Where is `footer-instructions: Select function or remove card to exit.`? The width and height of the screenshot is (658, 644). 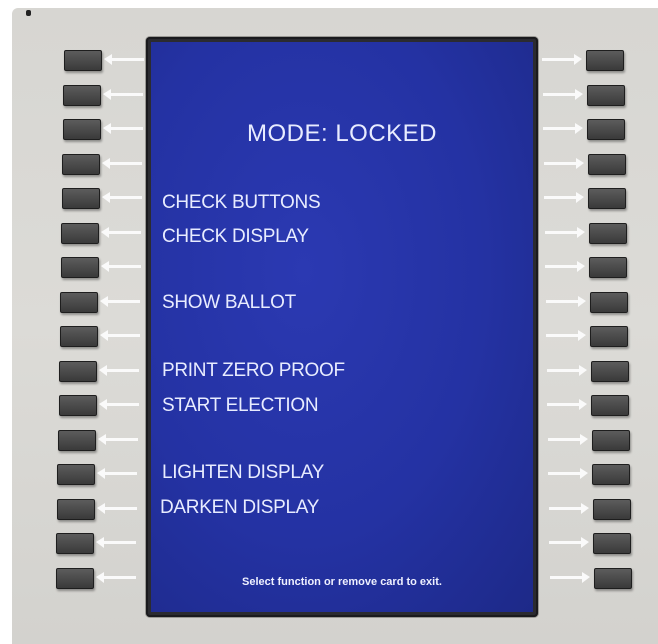 footer-instructions: Select function or remove card to exit. is located at coordinates (342, 582).